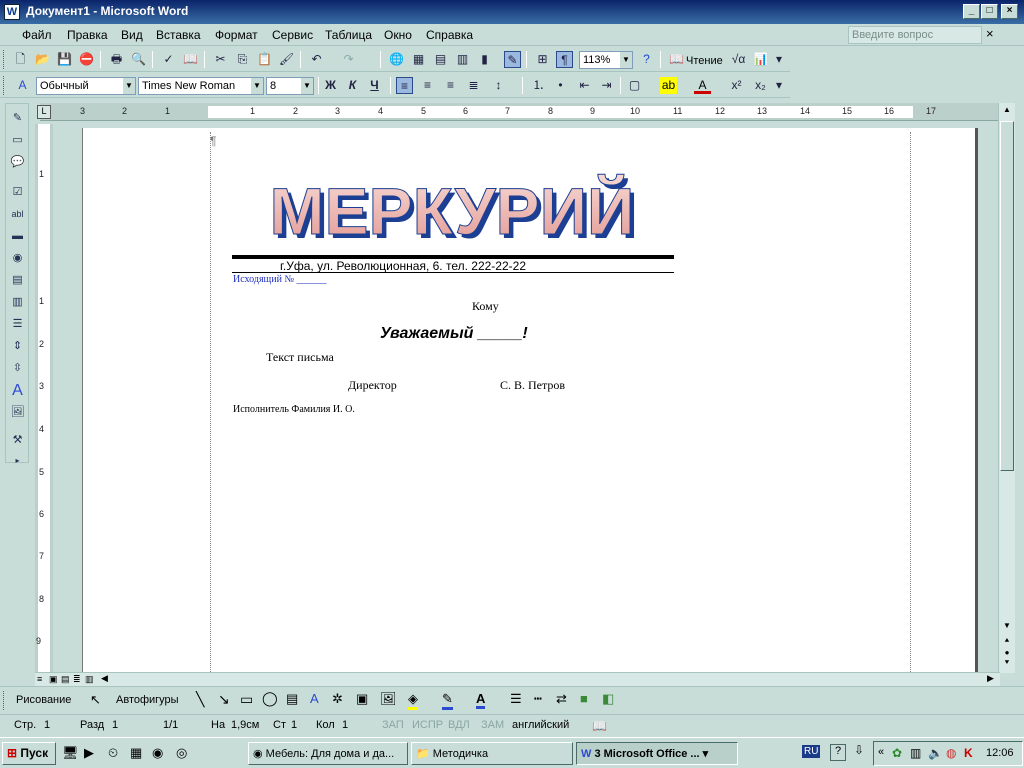 This screenshot has width=1024, height=768. Describe the element at coordinates (95, 700) in the screenshot. I see `select-objects-icon: ↖` at that location.